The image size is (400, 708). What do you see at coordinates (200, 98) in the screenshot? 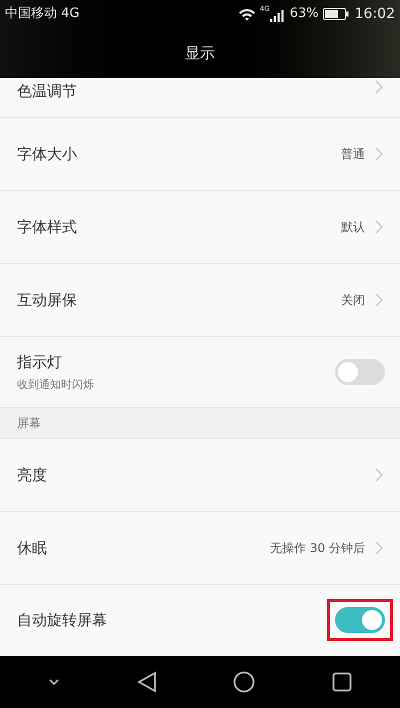
I see `settings-row: 色温调节` at bounding box center [200, 98].